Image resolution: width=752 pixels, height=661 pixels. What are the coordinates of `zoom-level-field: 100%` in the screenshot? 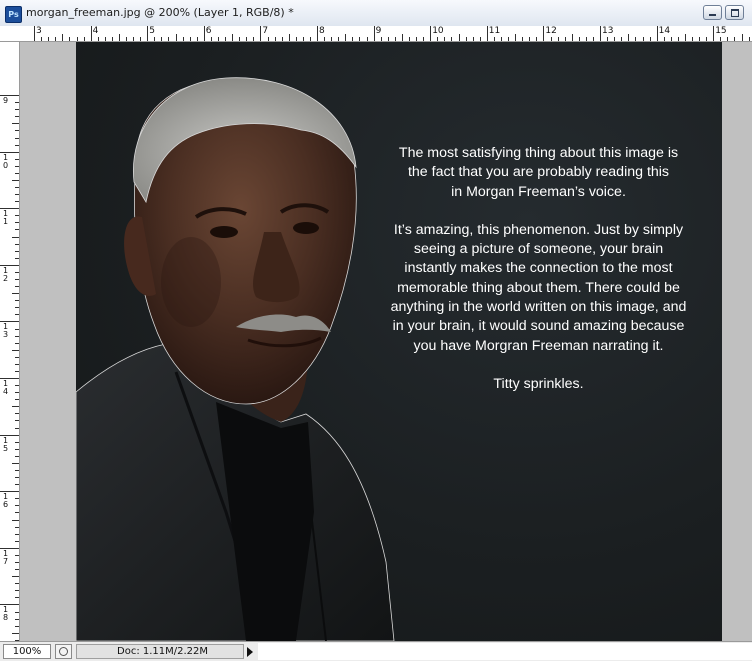 It's located at (27, 651).